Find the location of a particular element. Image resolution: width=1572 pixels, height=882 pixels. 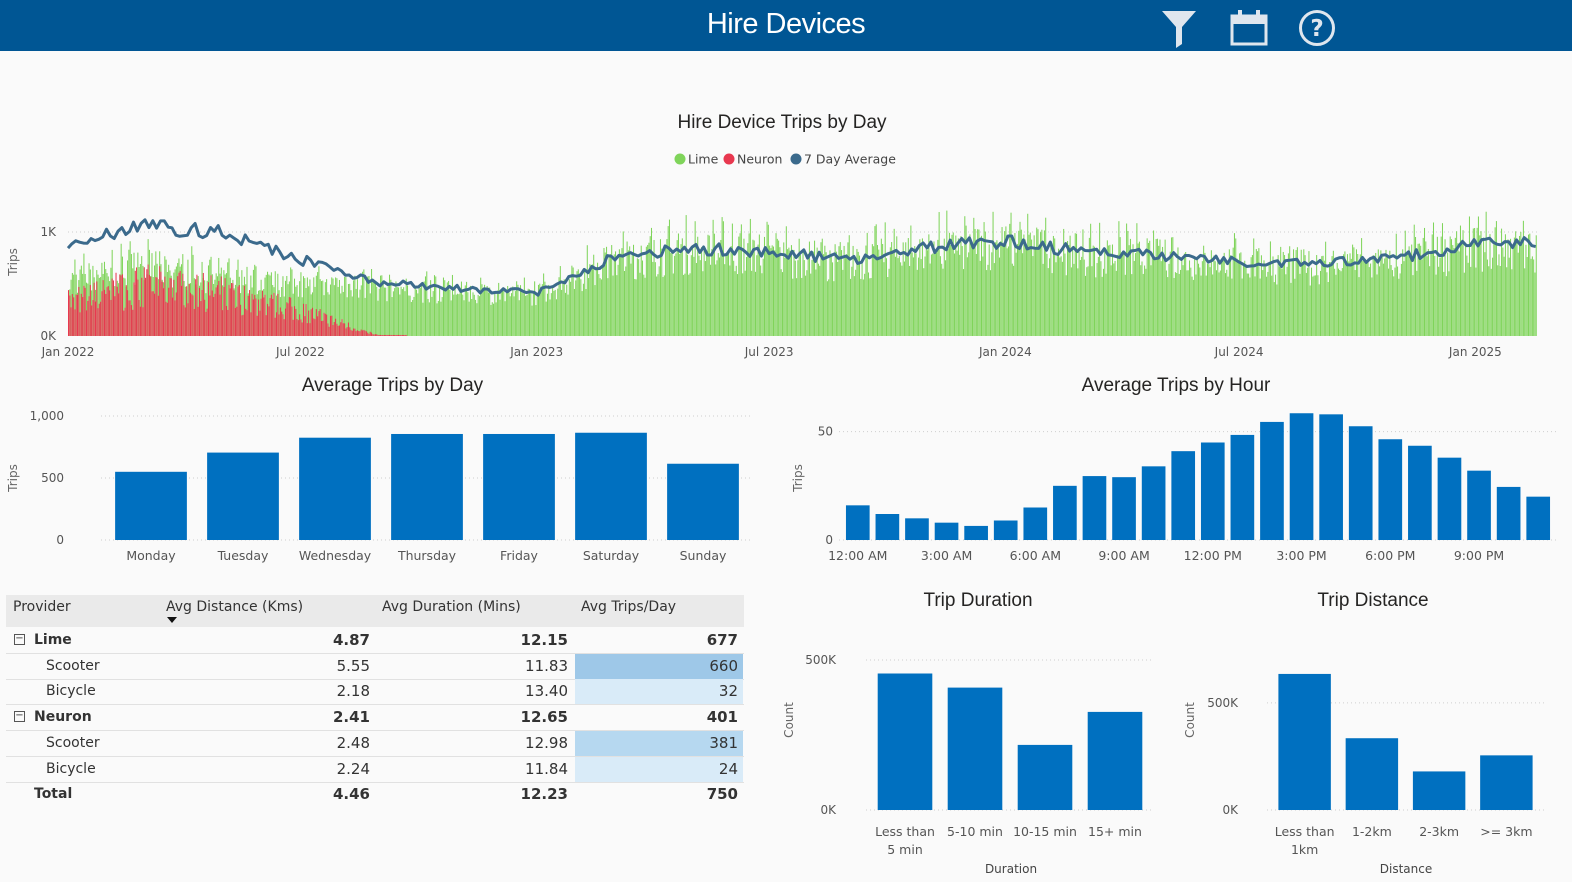

provider-cell: Neuron is located at coordinates (63, 717).